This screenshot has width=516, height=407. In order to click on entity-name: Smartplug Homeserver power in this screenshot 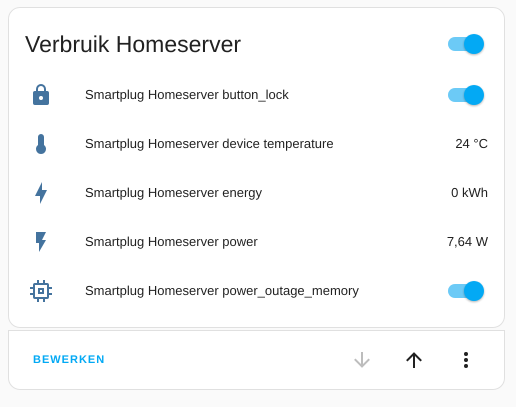, I will do `click(172, 241)`.